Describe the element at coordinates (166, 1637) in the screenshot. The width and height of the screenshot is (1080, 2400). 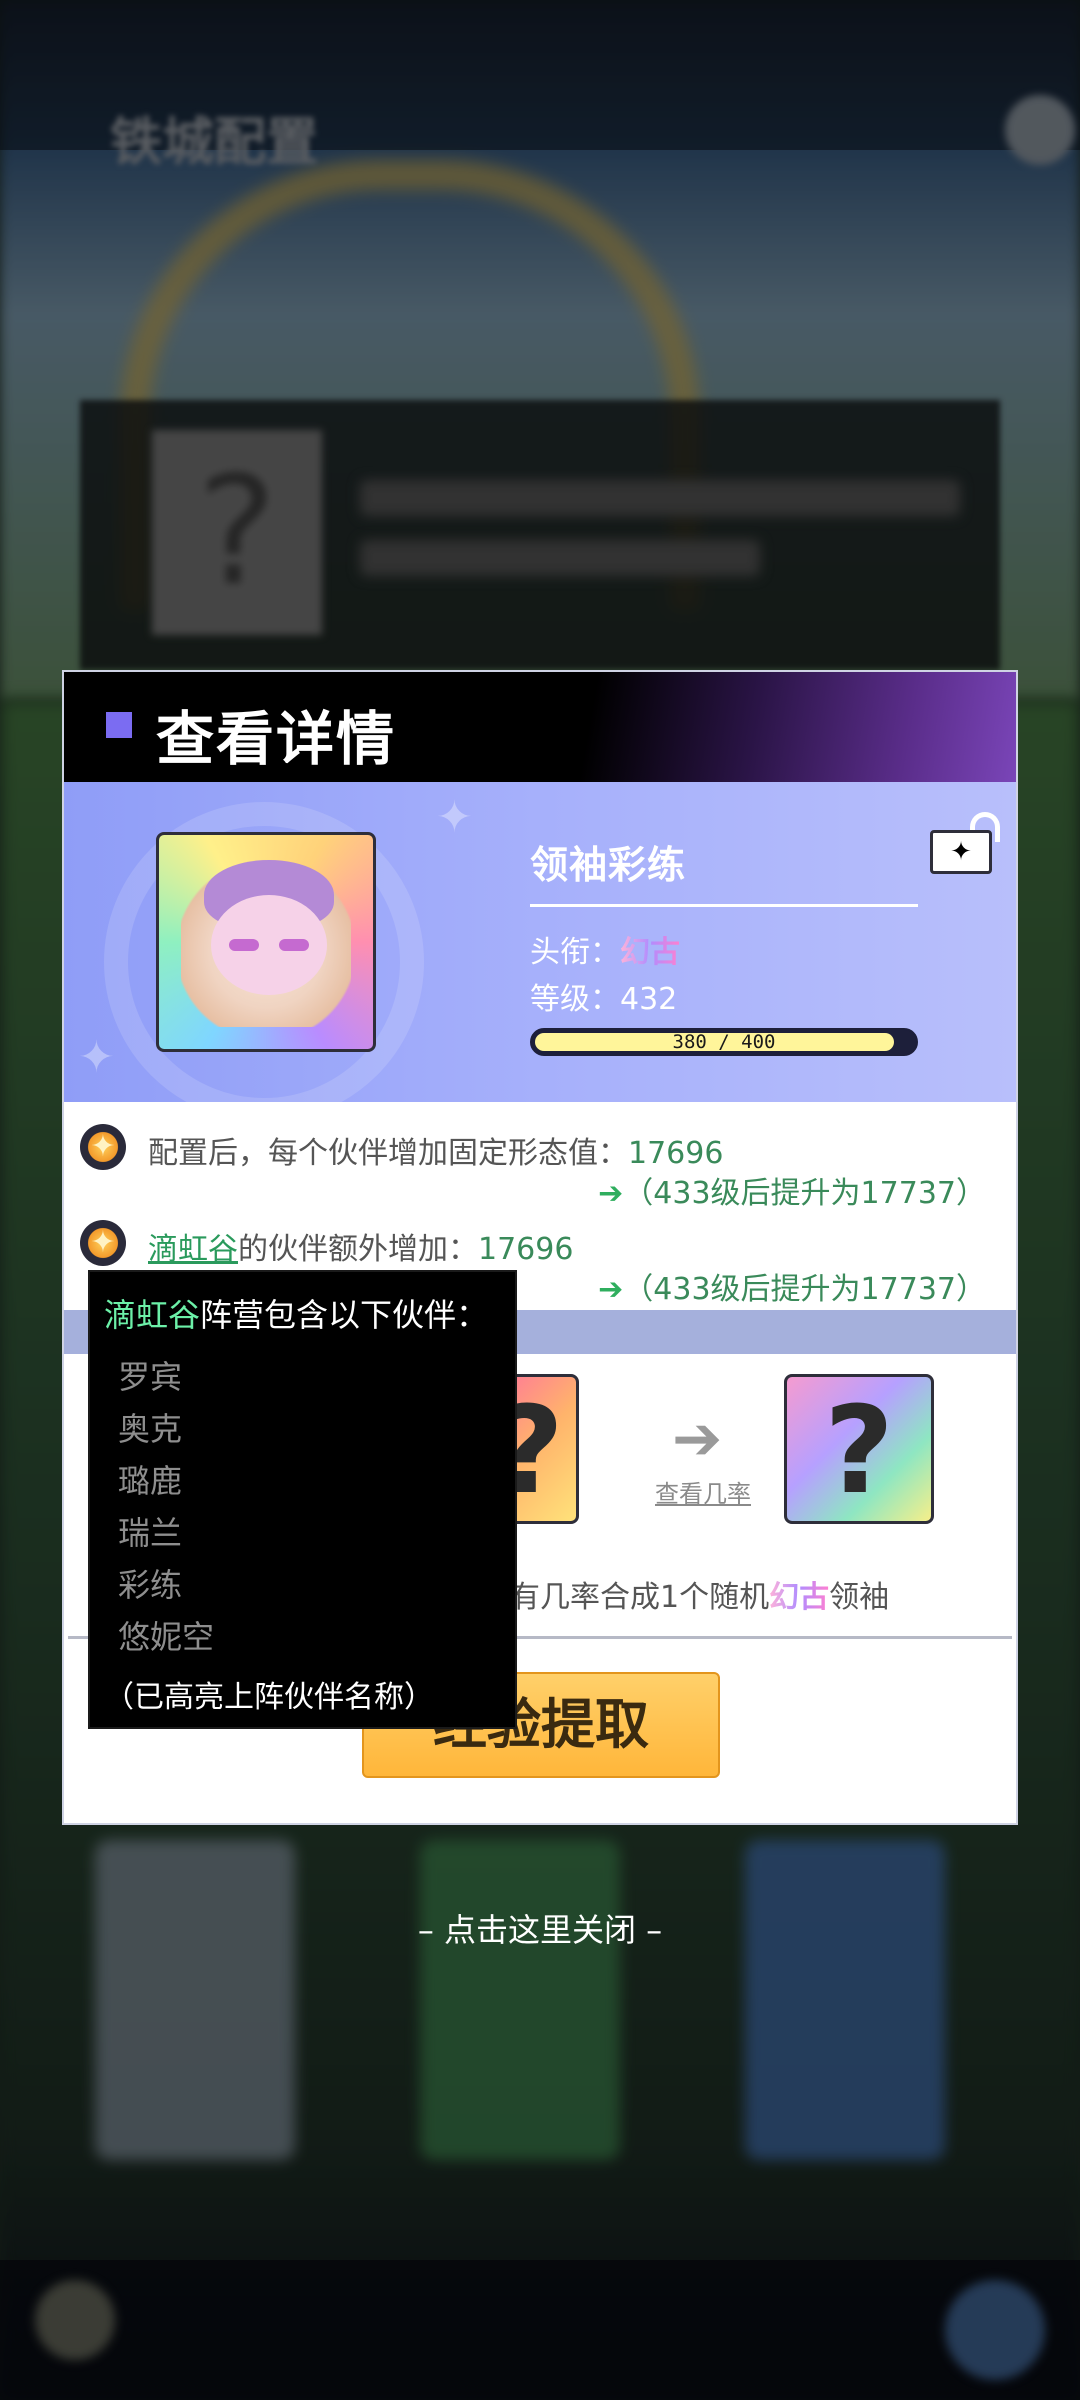
I see `member-item: 悠妮空` at that location.